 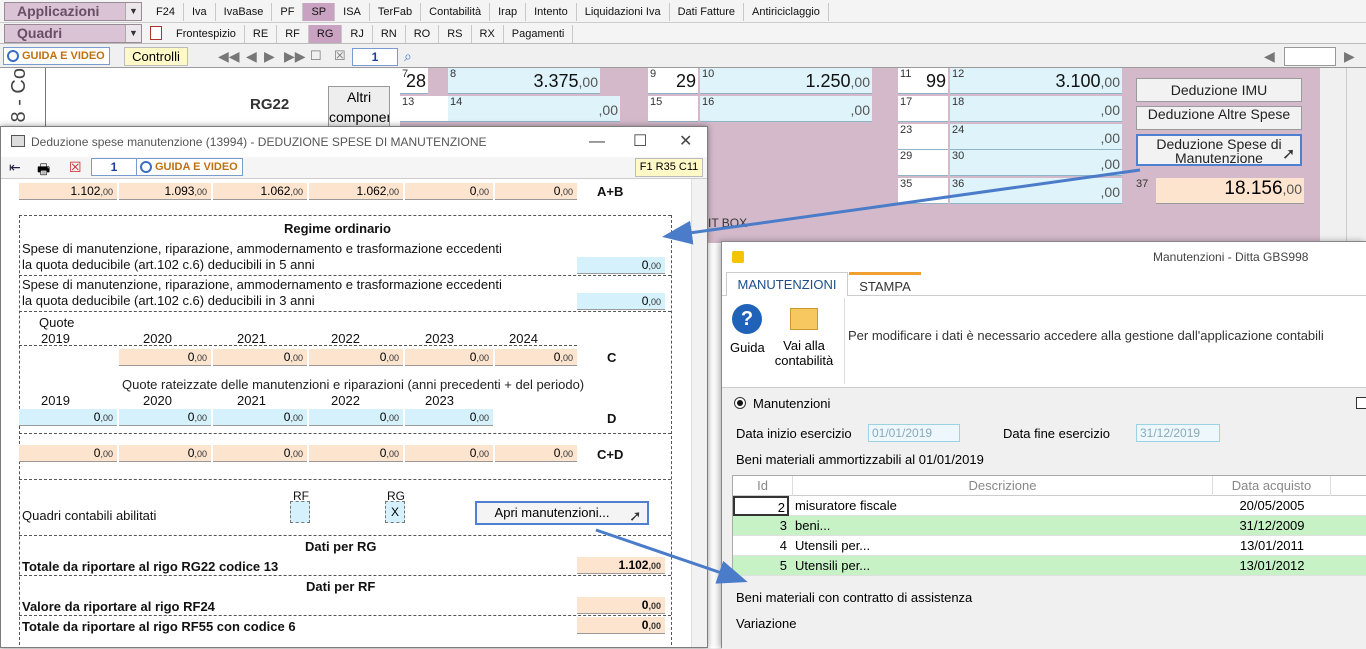 I want to click on quadro-tab-rs: RS, so click(x=455, y=34).